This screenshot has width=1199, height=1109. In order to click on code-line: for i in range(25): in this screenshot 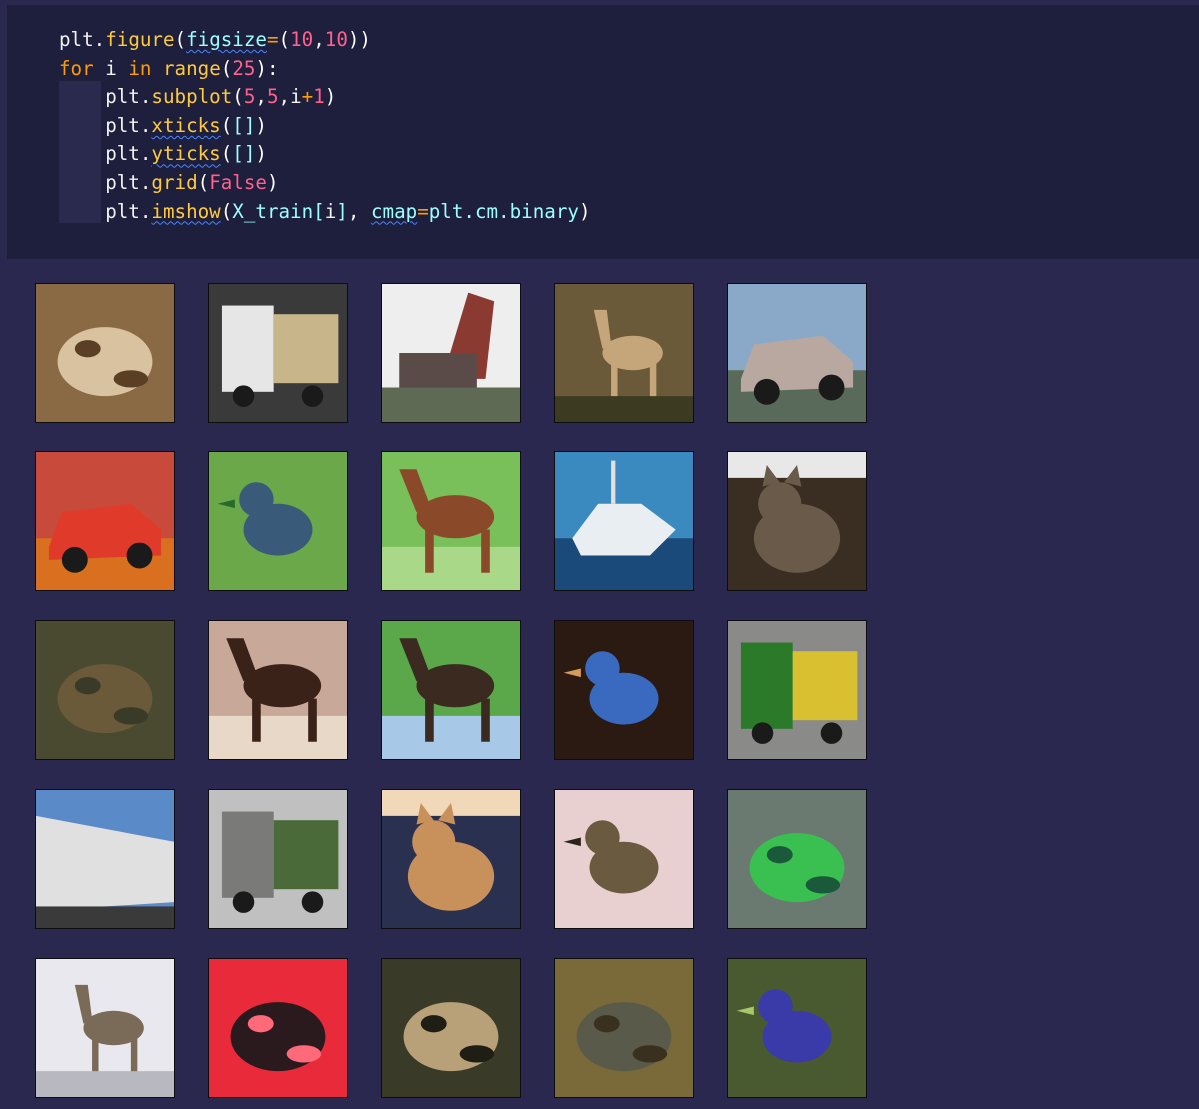, I will do `click(325, 69)`.